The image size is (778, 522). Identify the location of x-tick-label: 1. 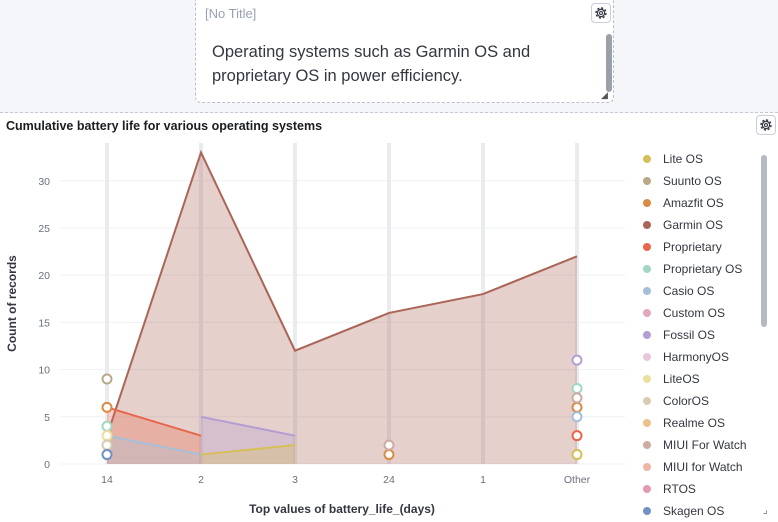
(483, 480).